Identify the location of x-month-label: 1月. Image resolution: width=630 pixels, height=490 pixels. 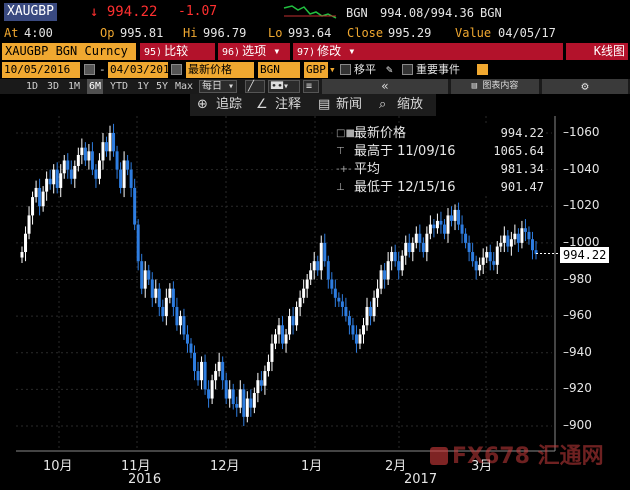
(312, 466).